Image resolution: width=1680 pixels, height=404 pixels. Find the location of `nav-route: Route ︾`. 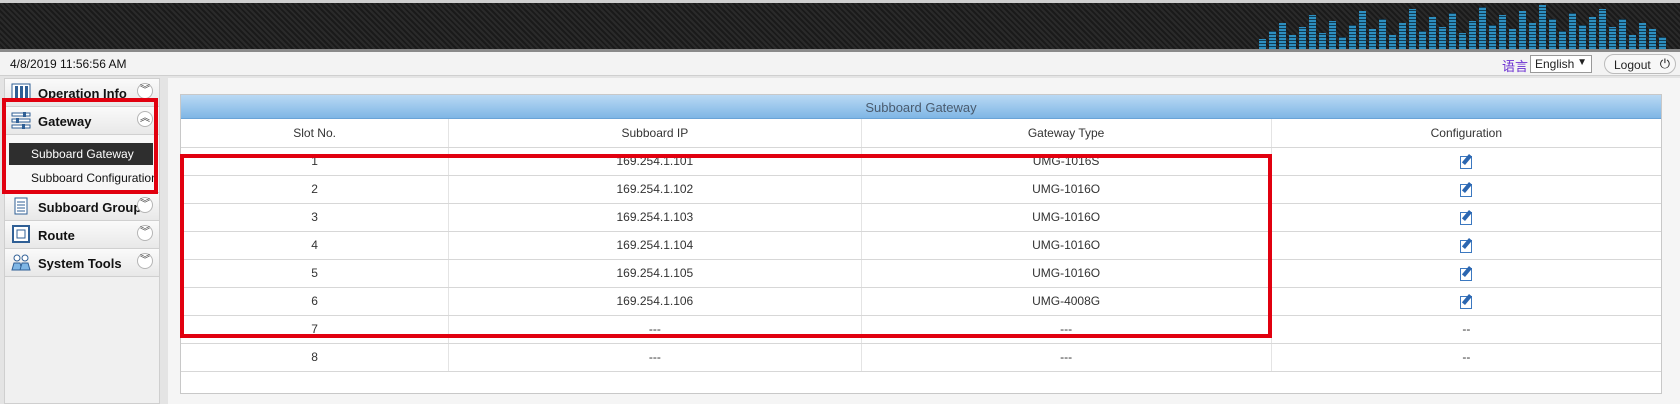

nav-route: Route ︾ is located at coordinates (82, 235).